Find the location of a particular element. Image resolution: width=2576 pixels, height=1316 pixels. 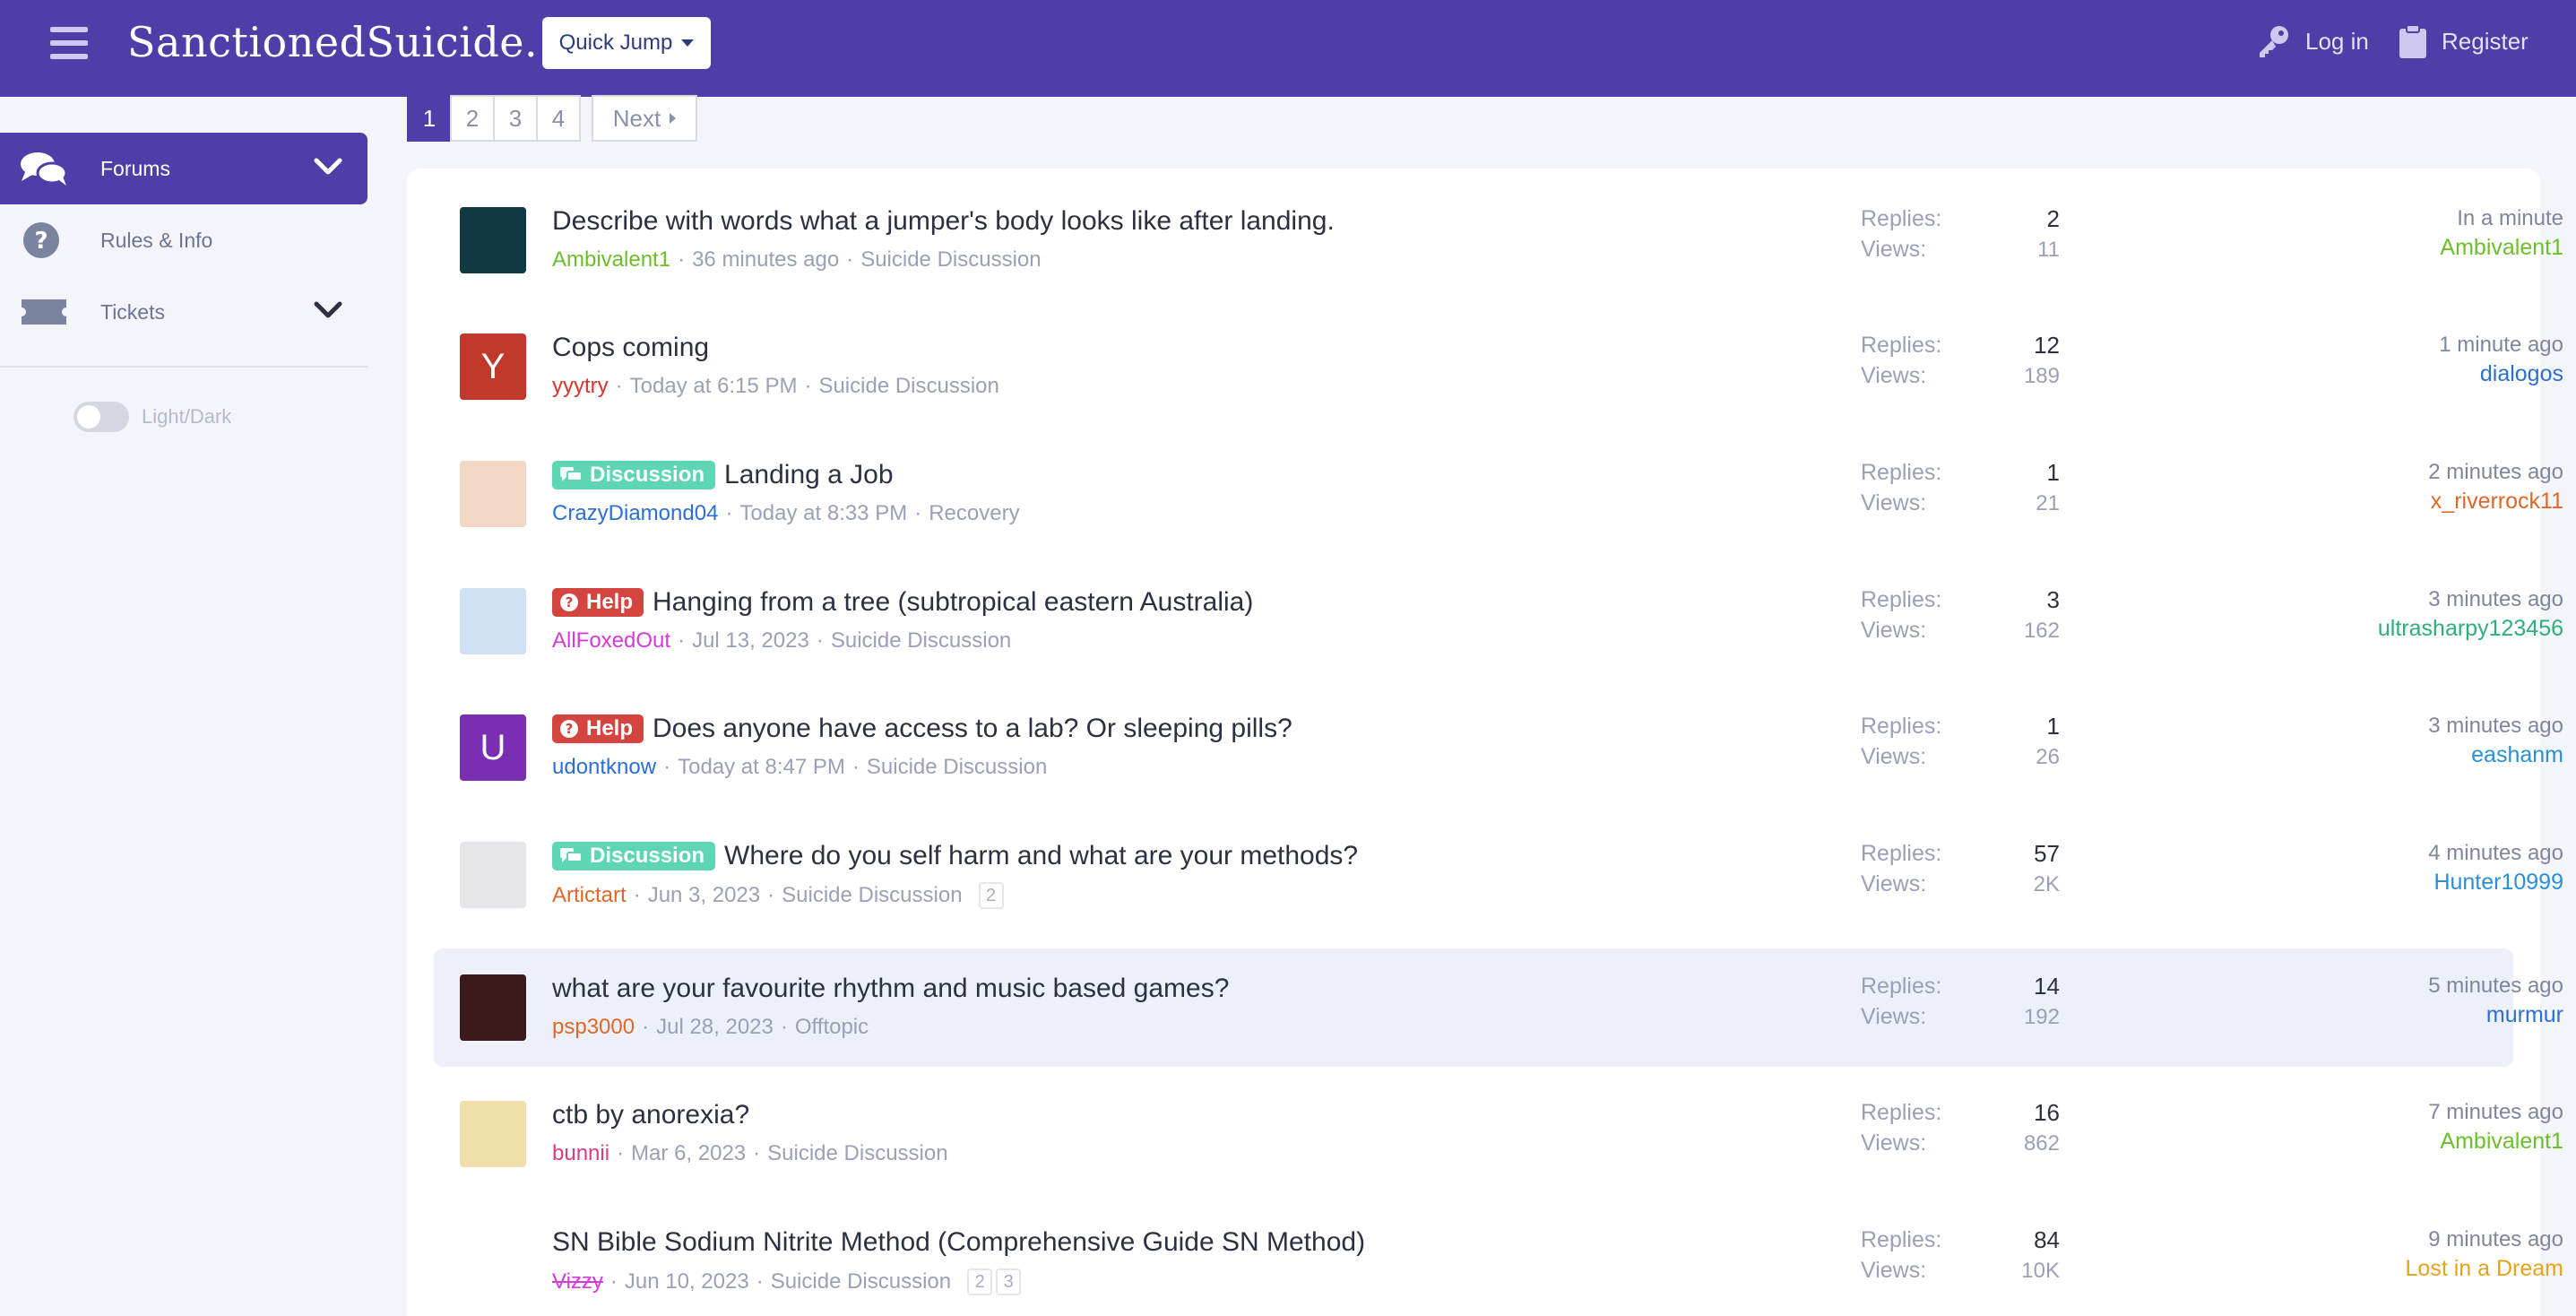

avatar-letter: U is located at coordinates (493, 747).